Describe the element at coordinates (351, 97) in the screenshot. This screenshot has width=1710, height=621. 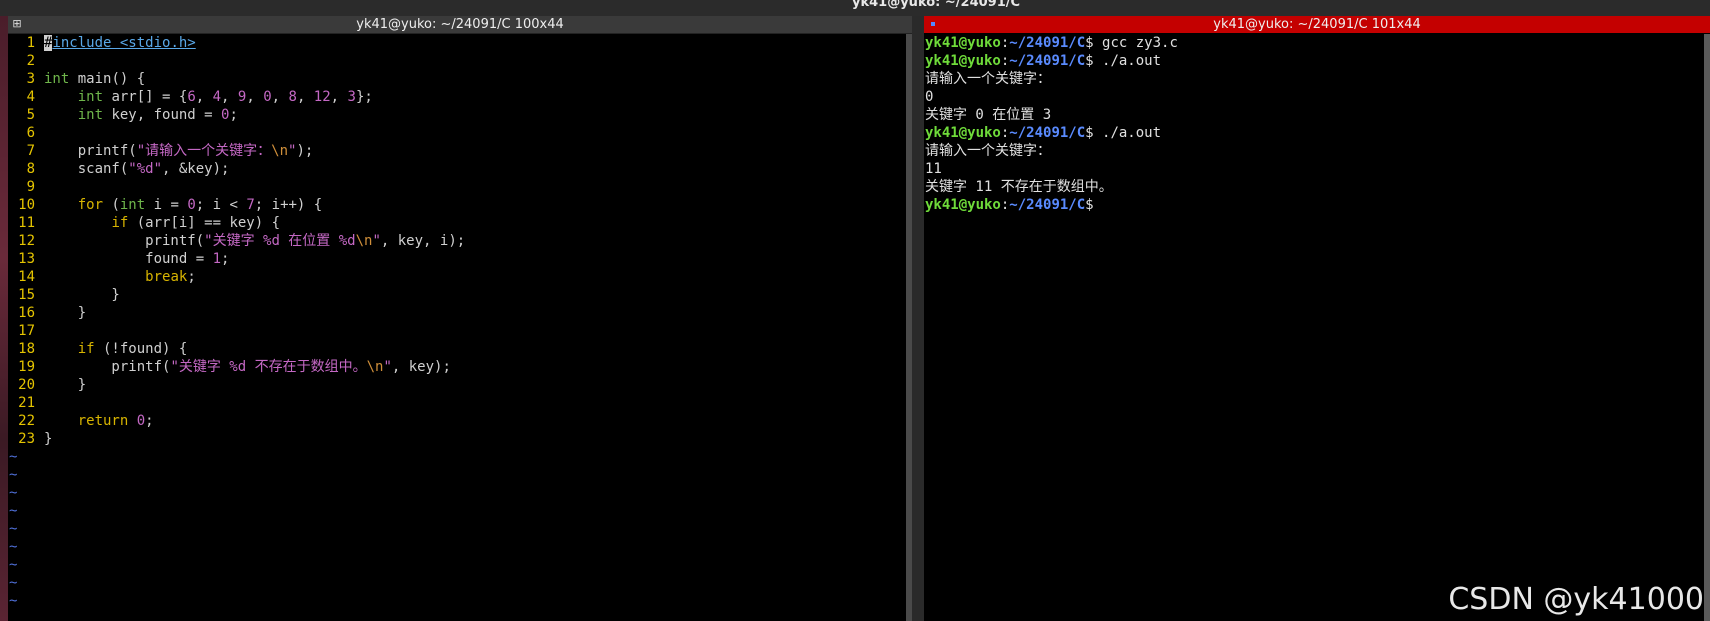
I see `code-token: 3` at that location.